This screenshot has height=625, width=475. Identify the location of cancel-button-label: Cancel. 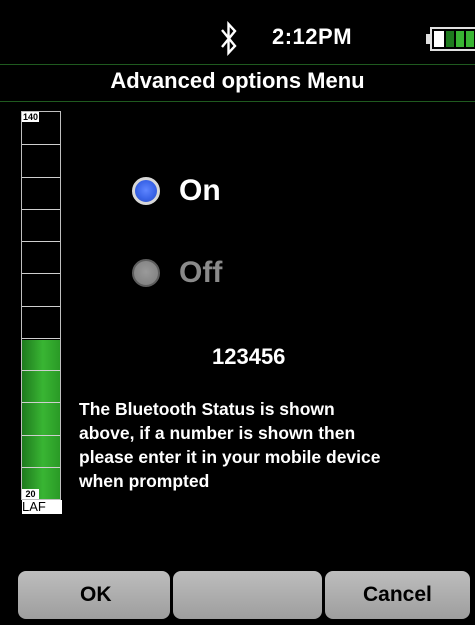
(397, 594).